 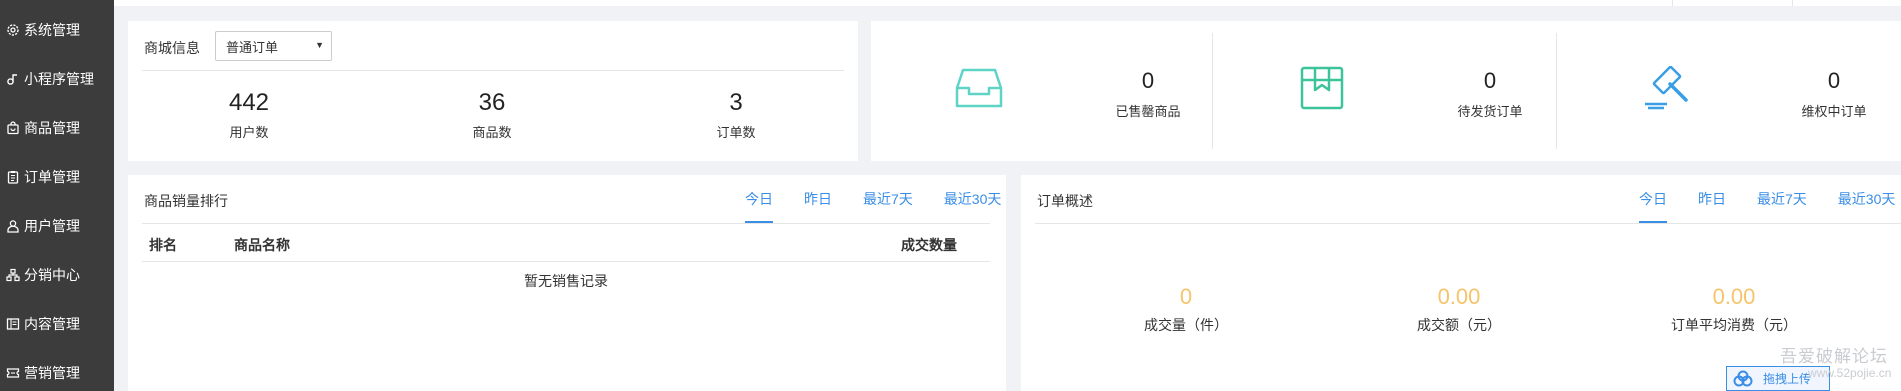 What do you see at coordinates (52, 176) in the screenshot?
I see `sidebar-item-label: 订单管理` at bounding box center [52, 176].